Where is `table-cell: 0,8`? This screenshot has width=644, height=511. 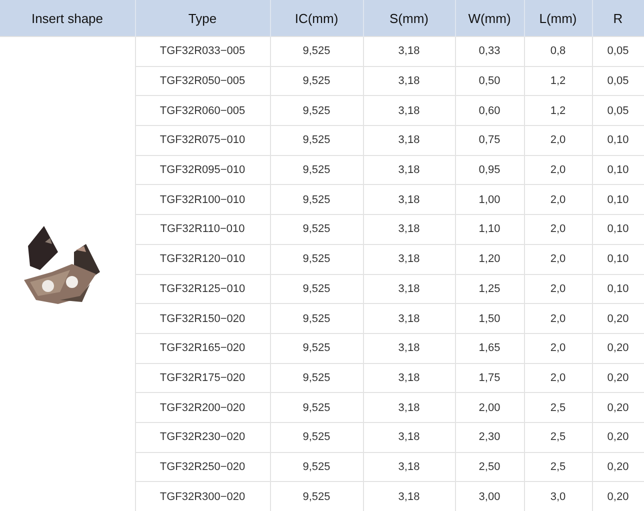 table-cell: 0,8 is located at coordinates (558, 51).